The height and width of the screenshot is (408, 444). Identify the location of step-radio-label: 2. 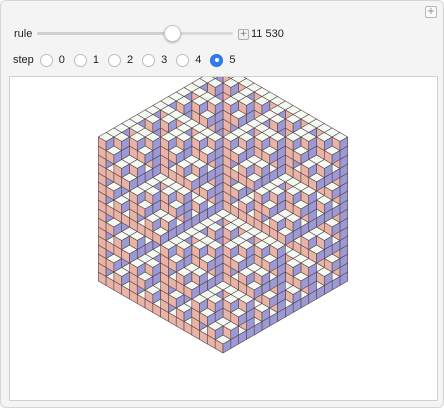
(130, 60).